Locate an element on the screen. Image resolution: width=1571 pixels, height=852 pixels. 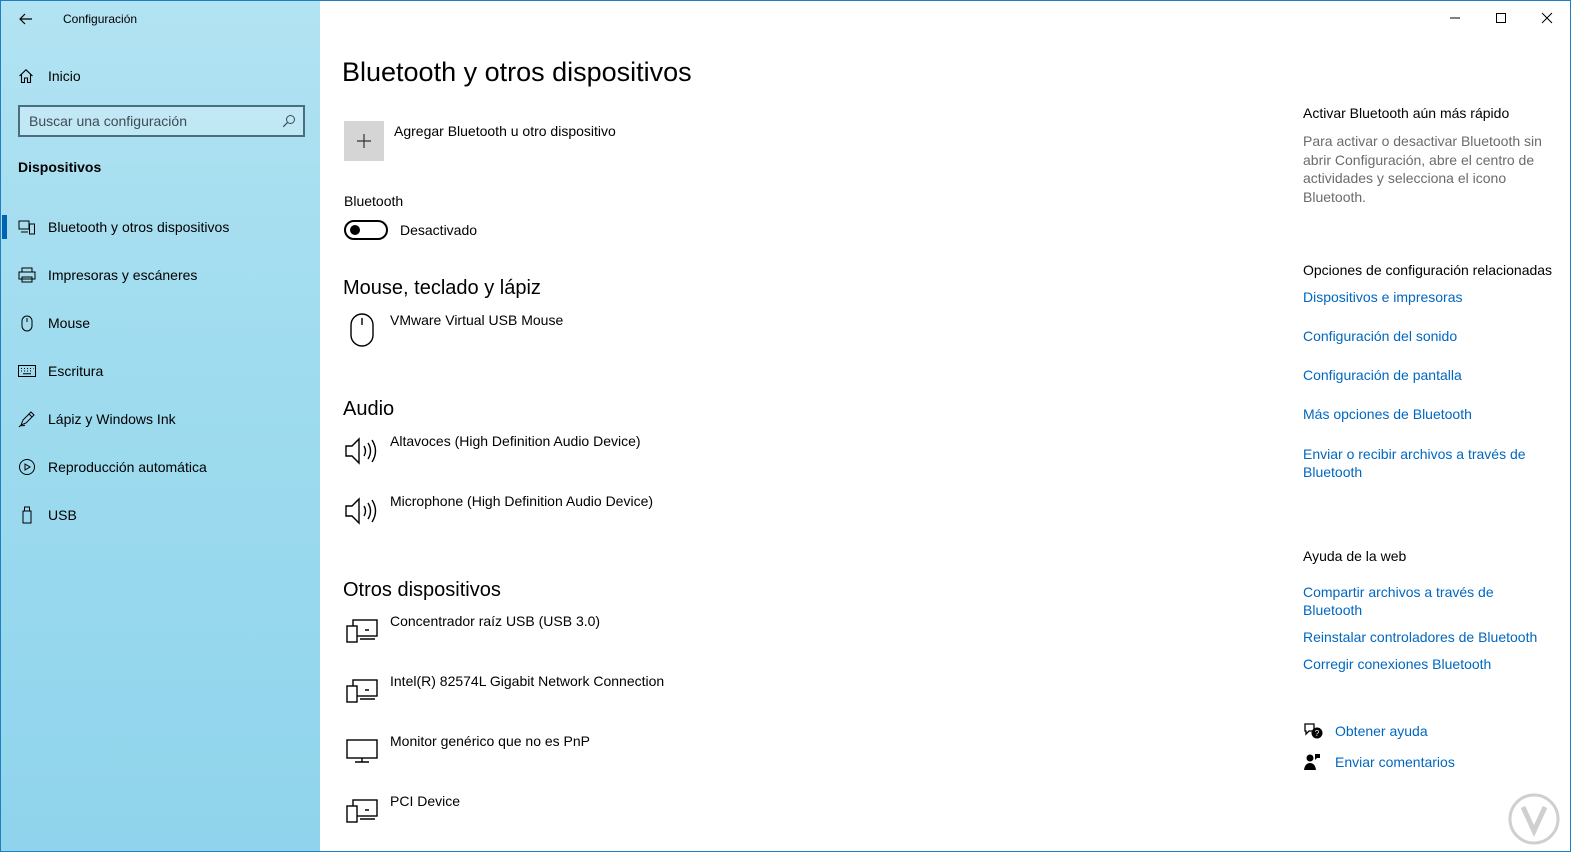
device-item: Monitor genérico que no es PnP is located at coordinates (467, 751).